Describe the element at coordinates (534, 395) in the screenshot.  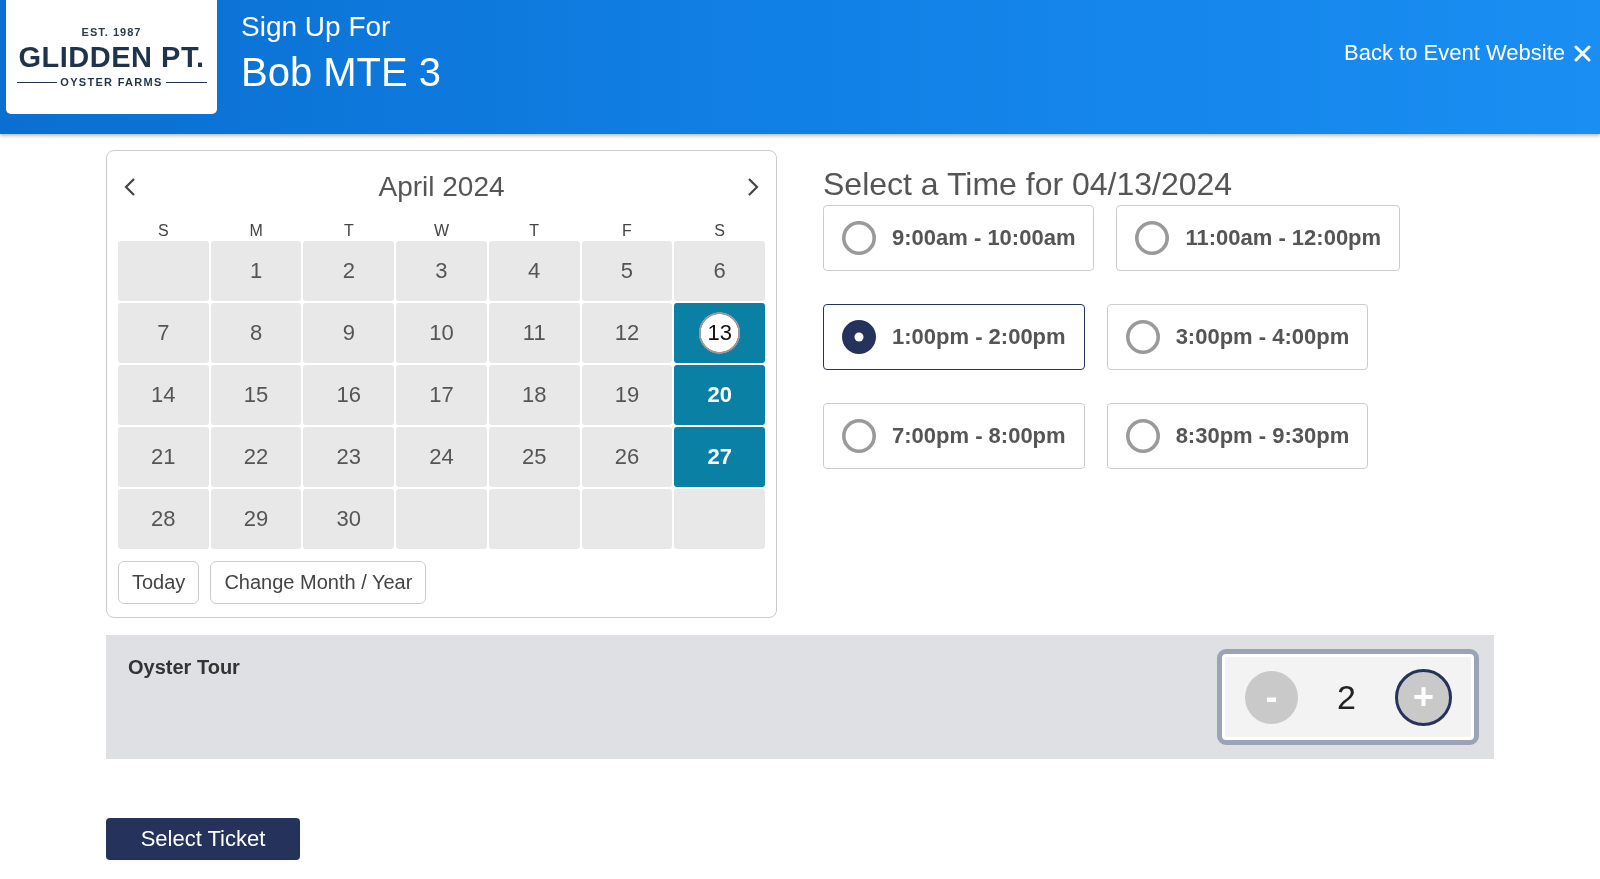
I see `calendar-day: 18` at that location.